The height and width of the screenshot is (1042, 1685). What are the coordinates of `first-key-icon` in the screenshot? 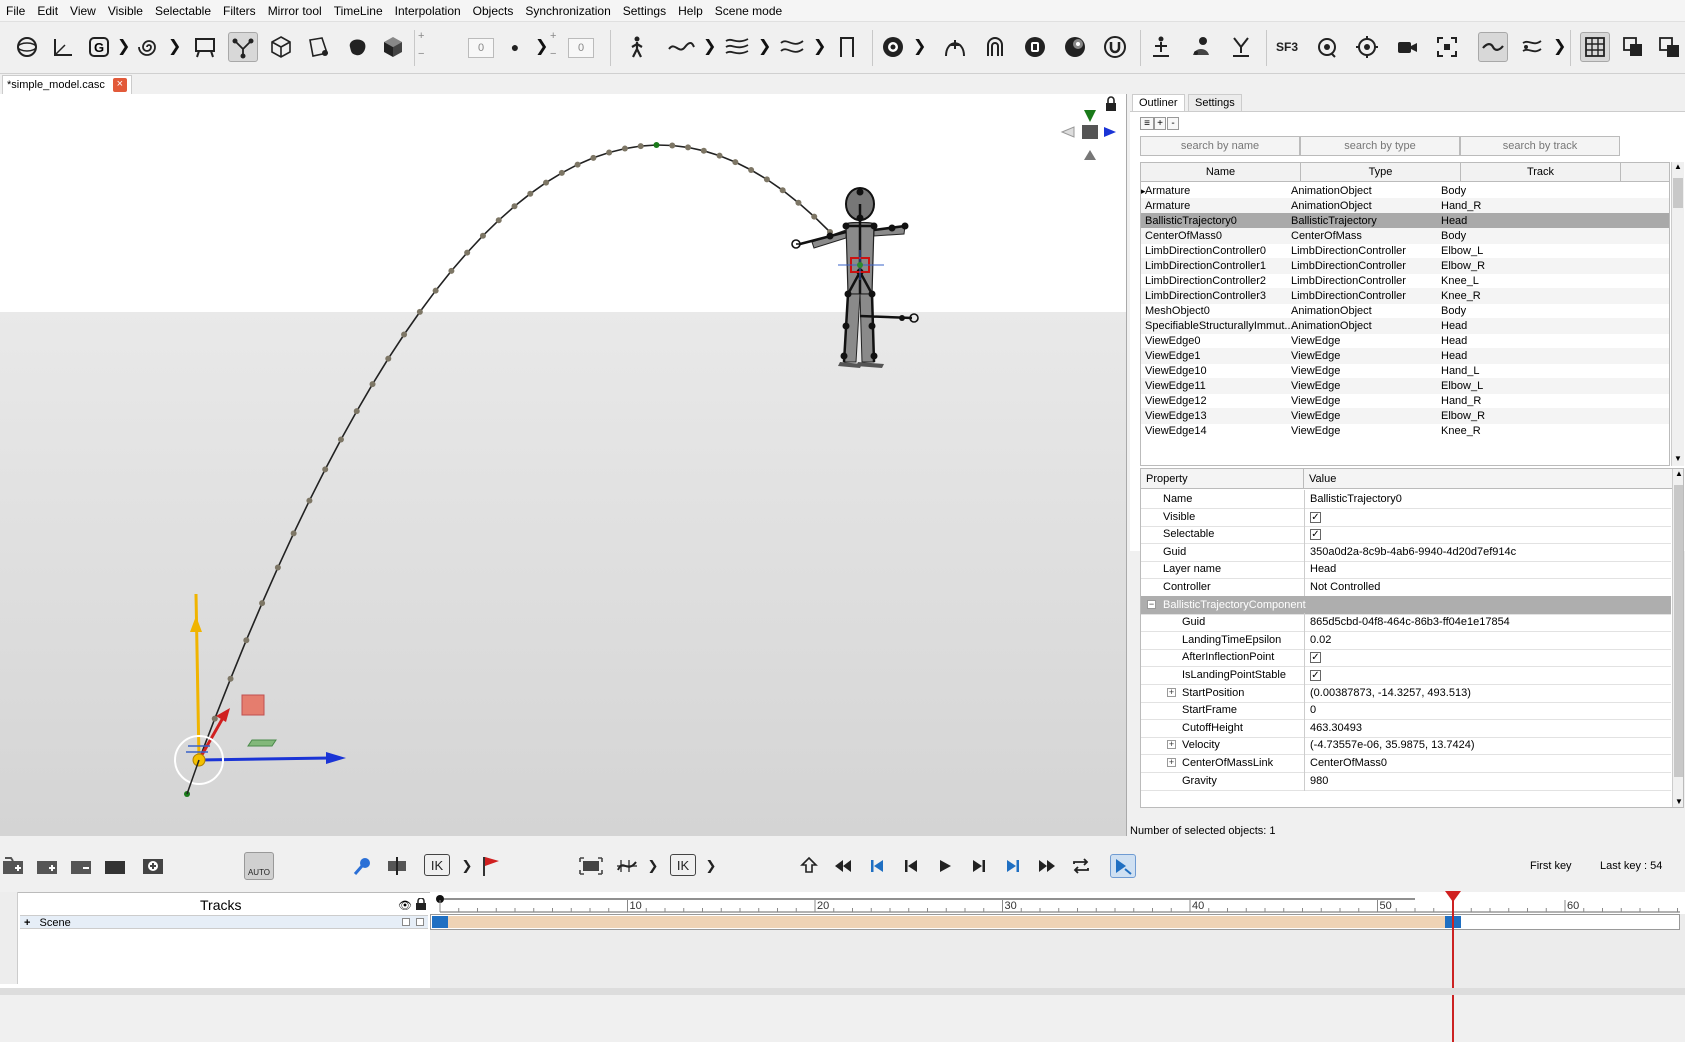 It's located at (877, 866).